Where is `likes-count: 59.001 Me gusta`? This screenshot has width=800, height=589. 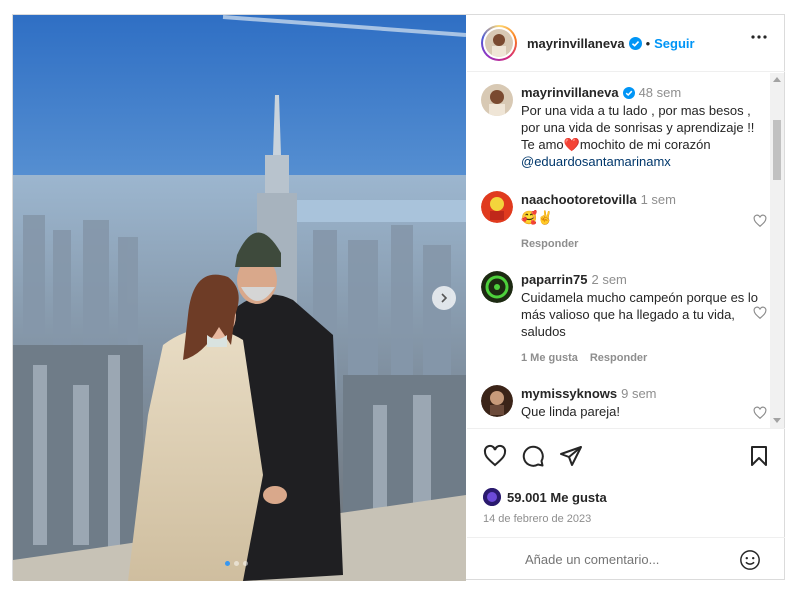
likes-count: 59.001 Me gusta is located at coordinates (557, 497).